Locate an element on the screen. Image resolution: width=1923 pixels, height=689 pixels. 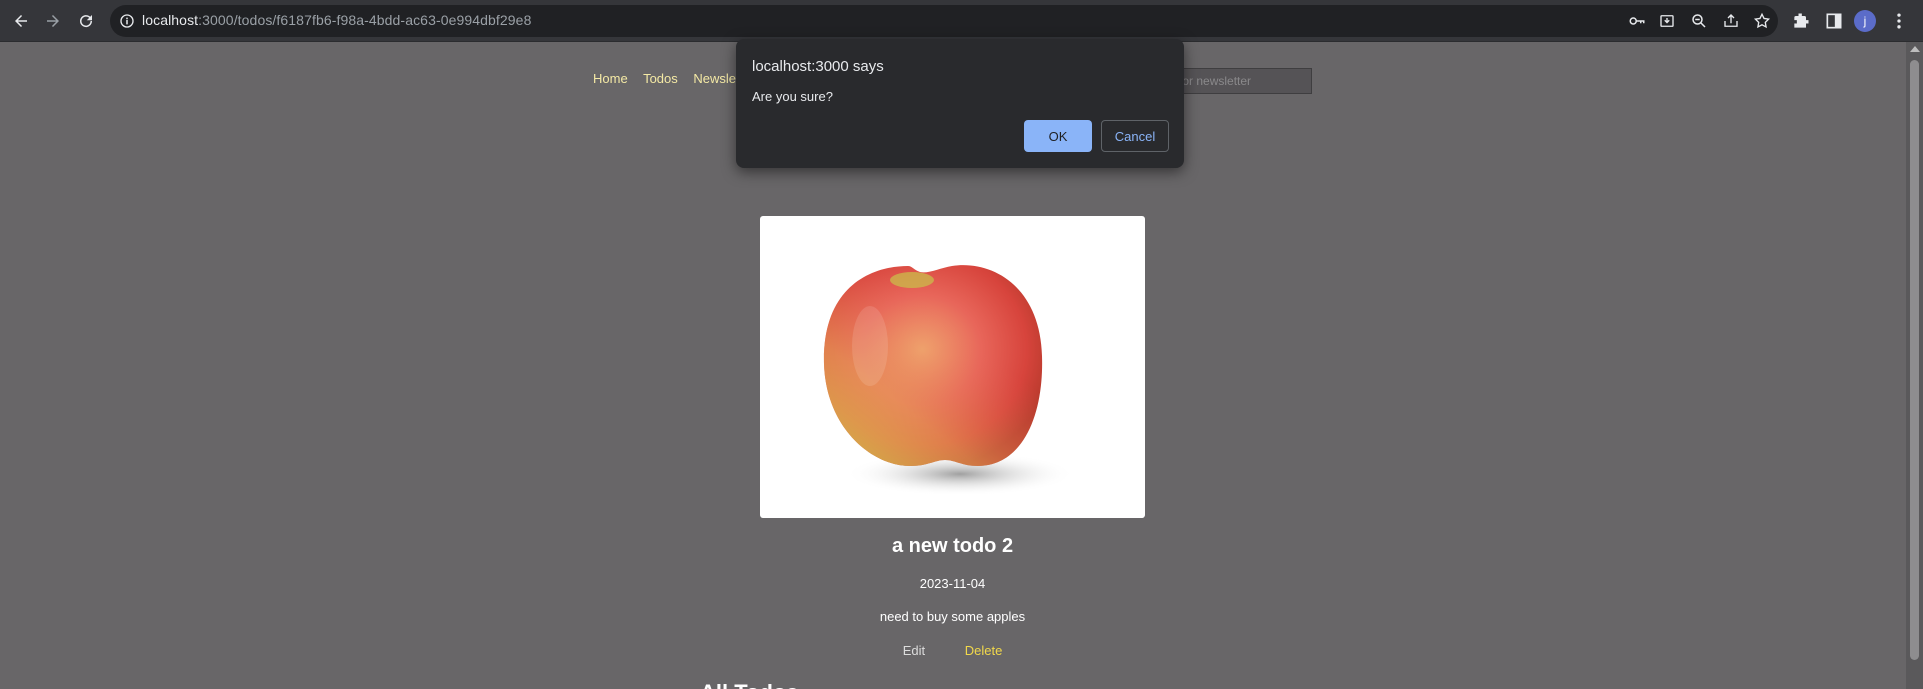
zoom-icon is located at coordinates (1699, 21).